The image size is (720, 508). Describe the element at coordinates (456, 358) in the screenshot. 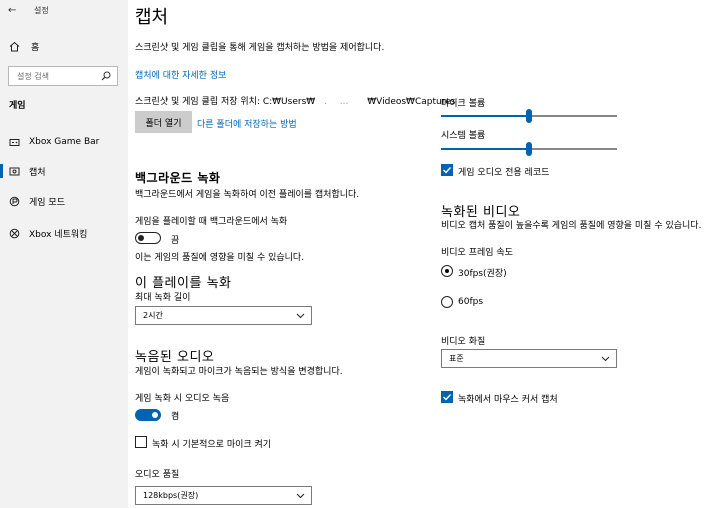

I see `video-quality-value: 표준` at that location.